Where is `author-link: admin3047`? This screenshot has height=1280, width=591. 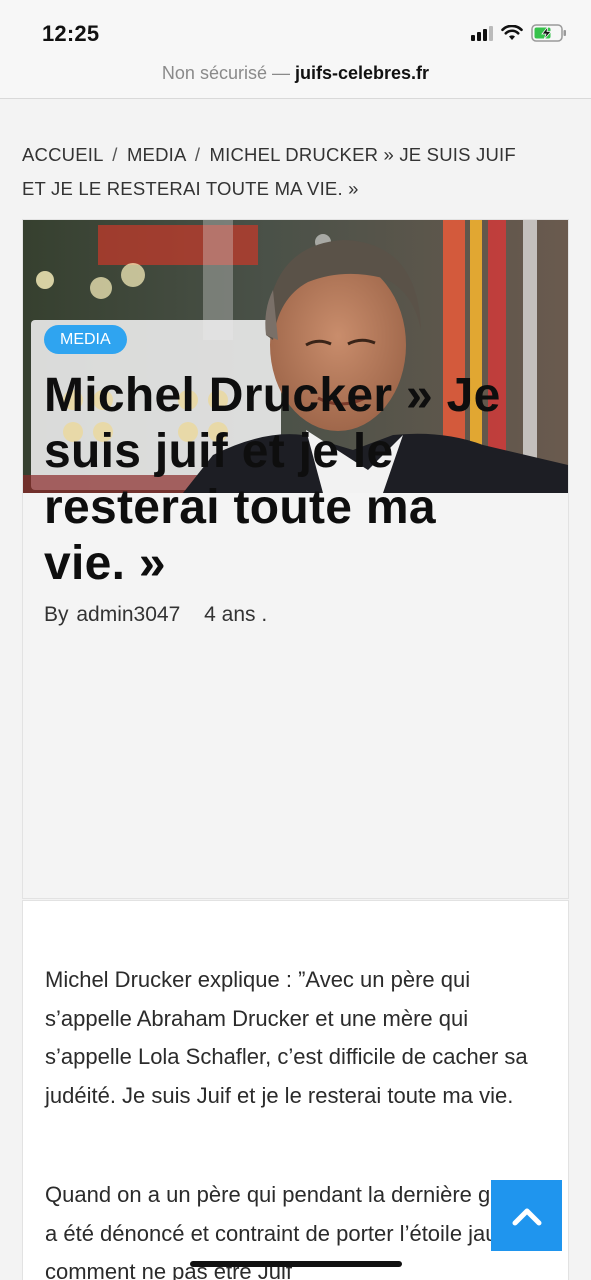
author-link: admin3047 is located at coordinates (128, 614).